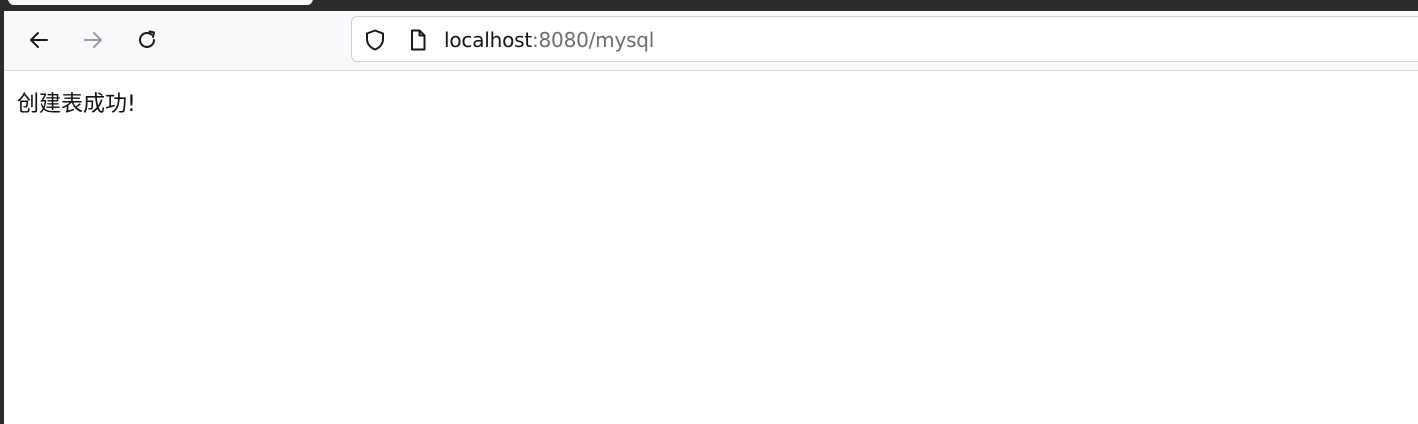  I want to click on back-button, so click(39, 40).